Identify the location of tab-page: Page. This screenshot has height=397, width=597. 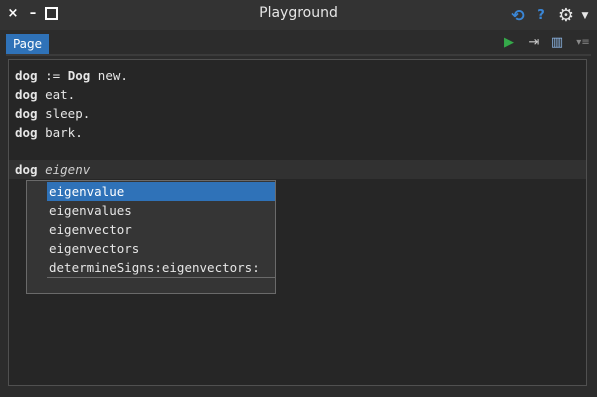
(27, 44).